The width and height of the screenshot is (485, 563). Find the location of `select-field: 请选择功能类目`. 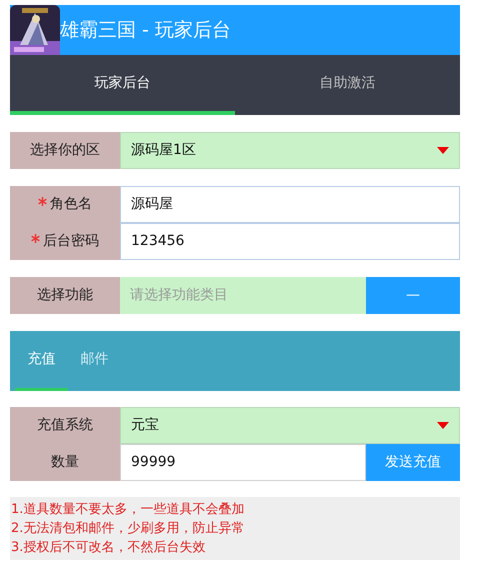

select-field: 请选择功能类目 is located at coordinates (243, 295).